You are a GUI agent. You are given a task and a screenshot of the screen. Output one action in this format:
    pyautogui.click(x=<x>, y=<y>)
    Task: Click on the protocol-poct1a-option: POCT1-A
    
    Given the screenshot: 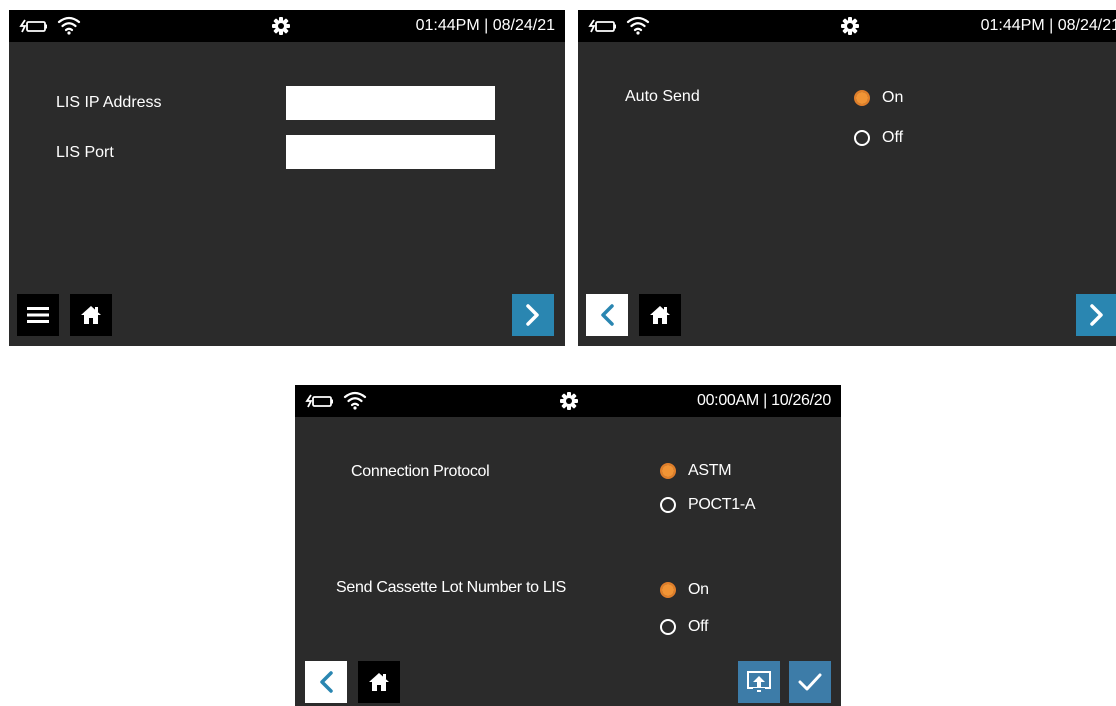 What is the action you would take?
    pyautogui.click(x=708, y=505)
    